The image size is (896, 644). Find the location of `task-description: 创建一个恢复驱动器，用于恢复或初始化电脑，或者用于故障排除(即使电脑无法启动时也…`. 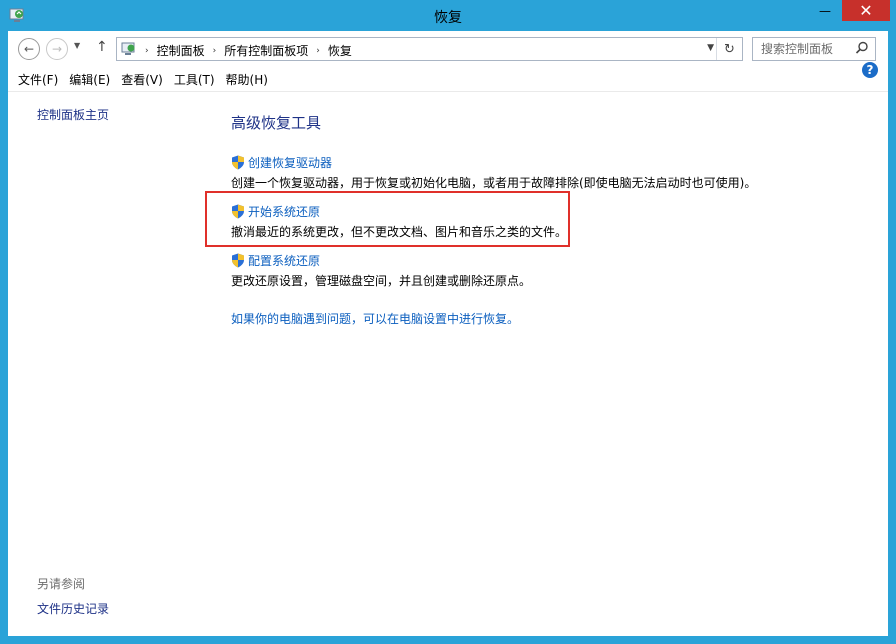

task-description: 创建一个恢复驱动器，用于恢复或初始化电脑，或者用于故障排除(即使电脑无法启动时也… is located at coordinates (494, 183).